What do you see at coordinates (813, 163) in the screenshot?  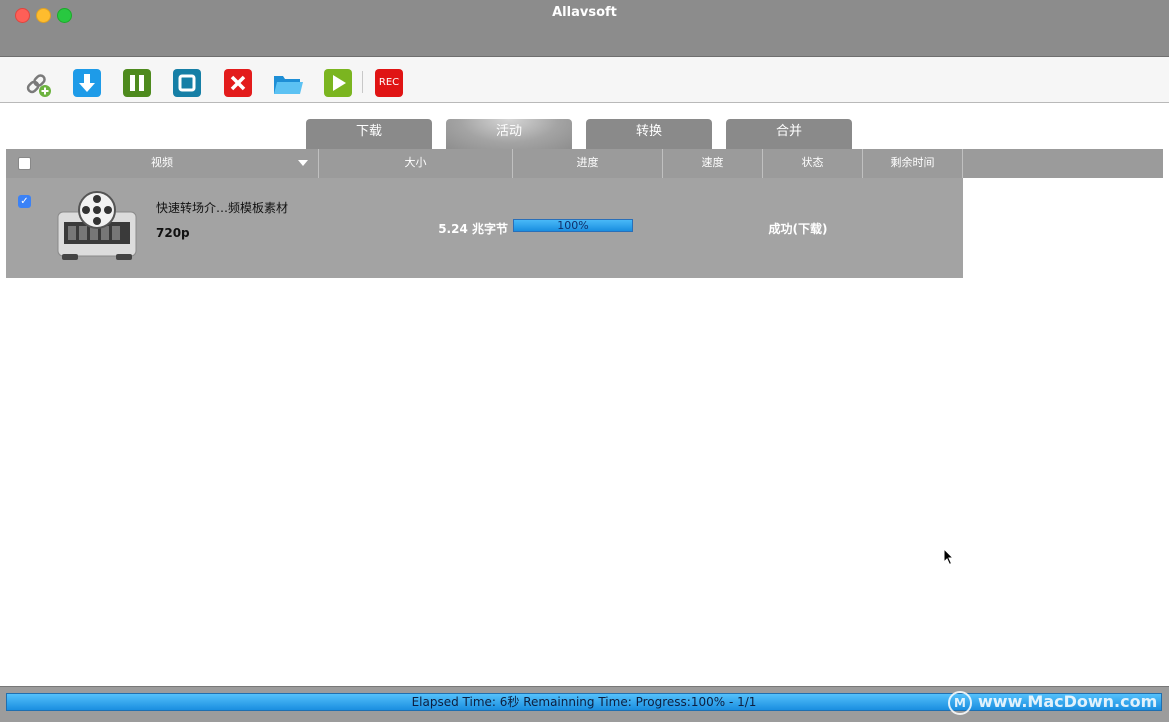 I see `column-header-status: 状态` at bounding box center [813, 163].